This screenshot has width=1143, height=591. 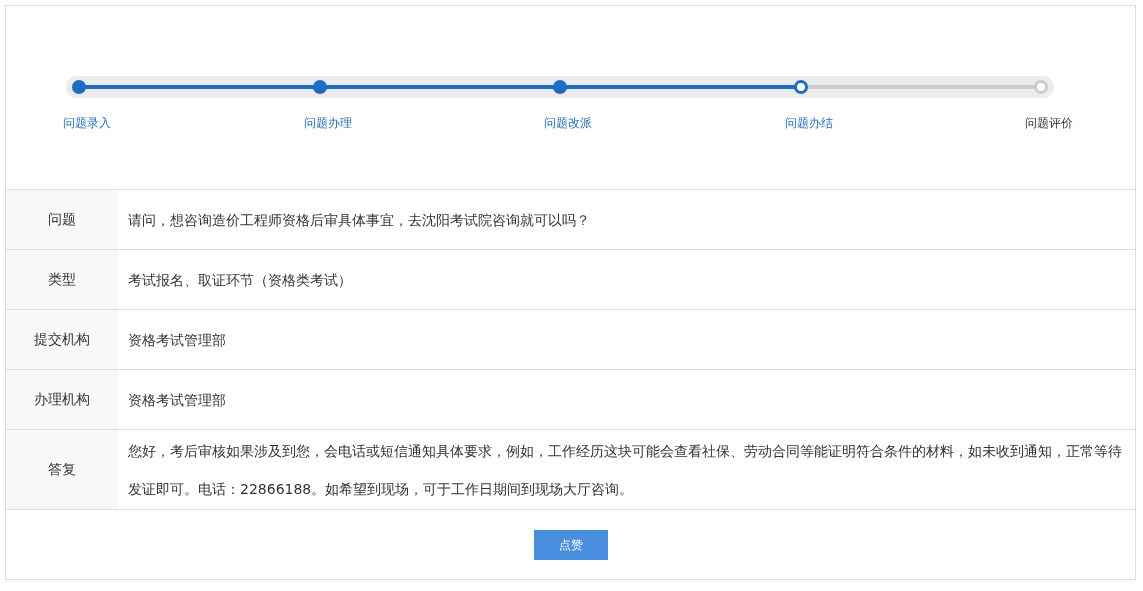 What do you see at coordinates (240, 280) in the screenshot?
I see `field-value: 考试报名、取证环节（资格类考试）` at bounding box center [240, 280].